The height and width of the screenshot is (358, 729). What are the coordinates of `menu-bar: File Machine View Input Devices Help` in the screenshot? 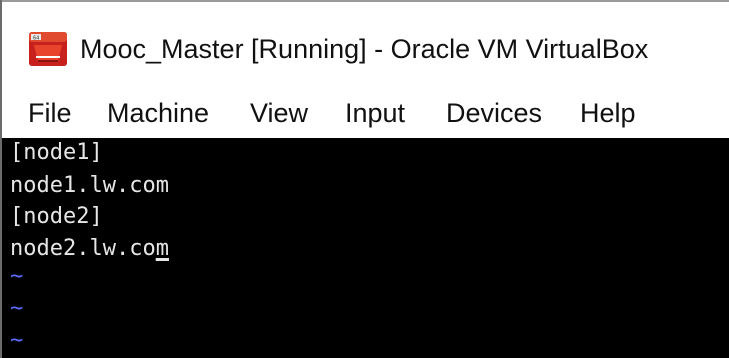 It's located at (365, 113).